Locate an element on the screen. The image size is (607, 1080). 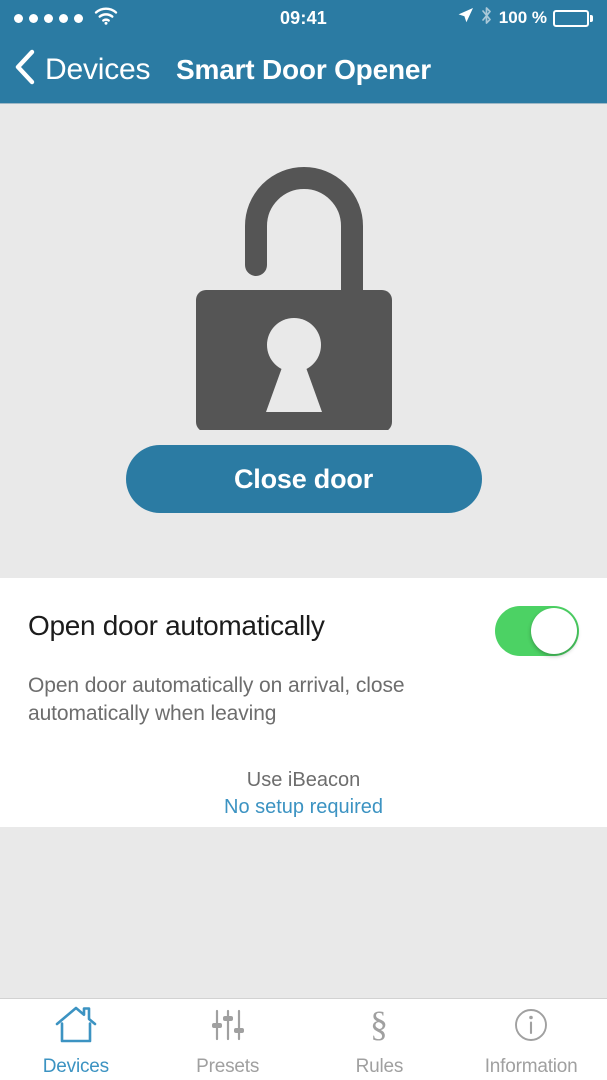
sliders-icon is located at coordinates (228, 1027).